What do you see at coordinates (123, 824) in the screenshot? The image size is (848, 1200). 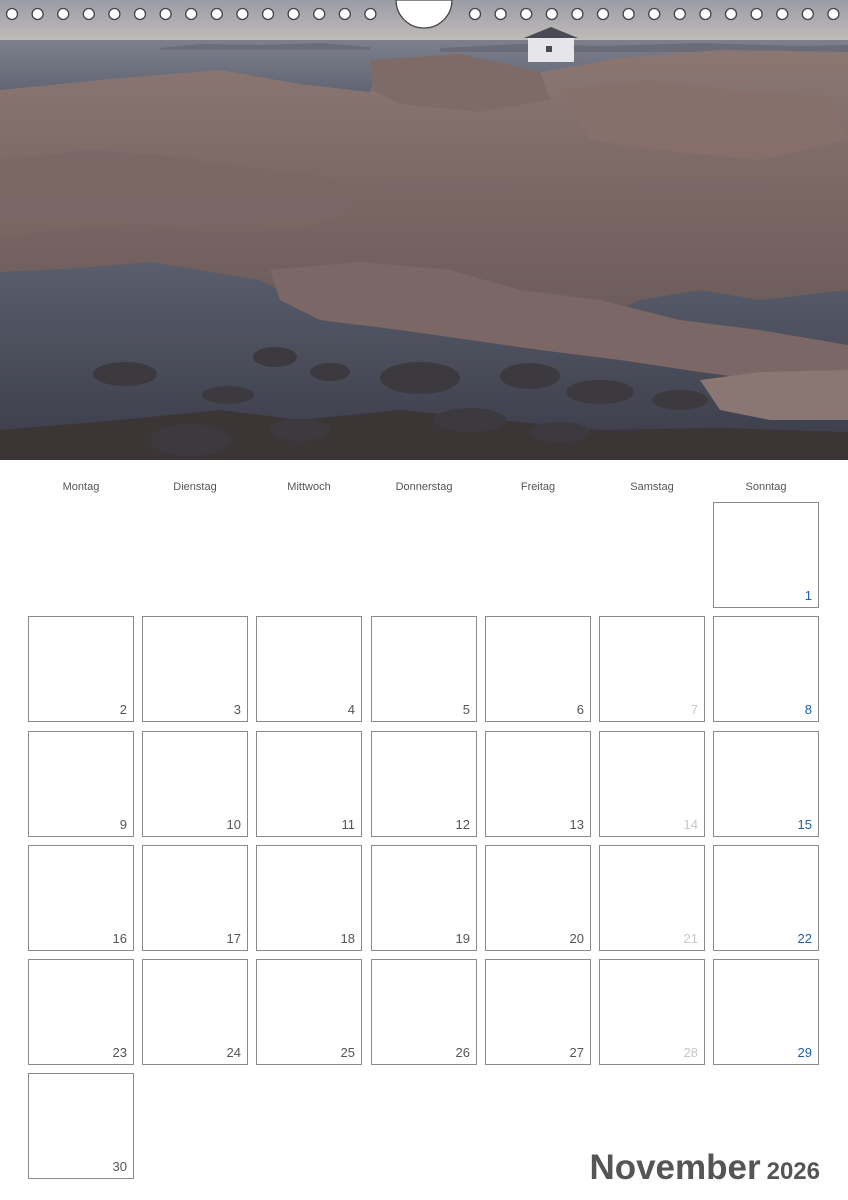 I see `day-number: 9` at bounding box center [123, 824].